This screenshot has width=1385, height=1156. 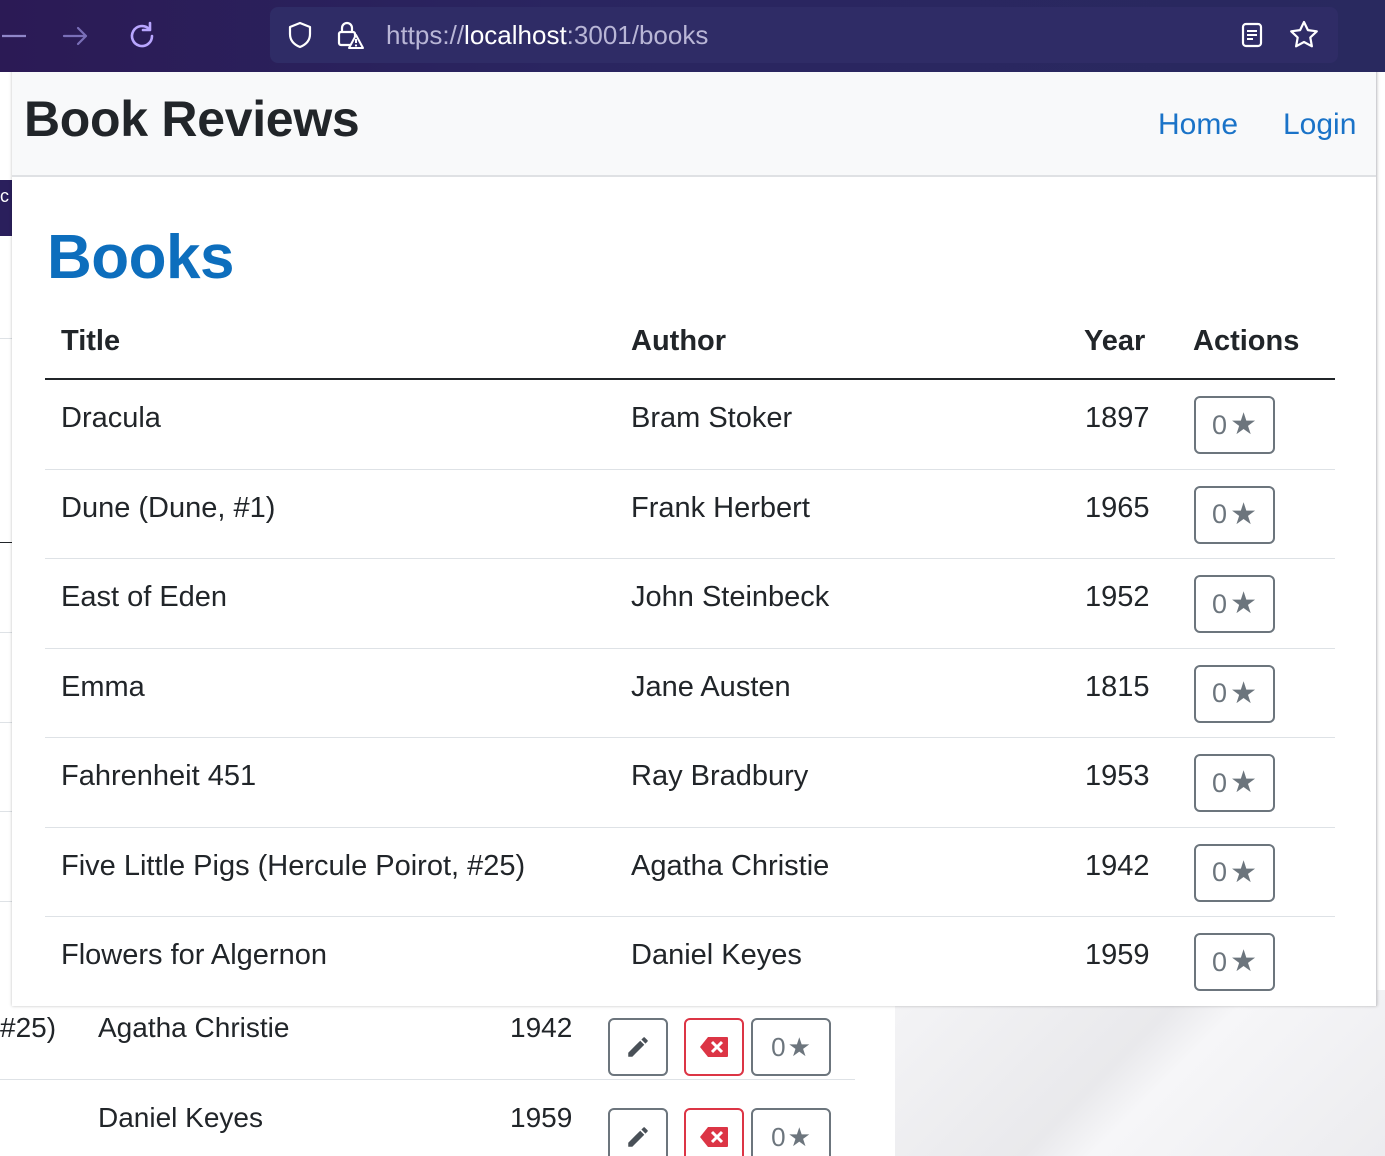 What do you see at coordinates (142, 36) in the screenshot?
I see `reload-icon` at bounding box center [142, 36].